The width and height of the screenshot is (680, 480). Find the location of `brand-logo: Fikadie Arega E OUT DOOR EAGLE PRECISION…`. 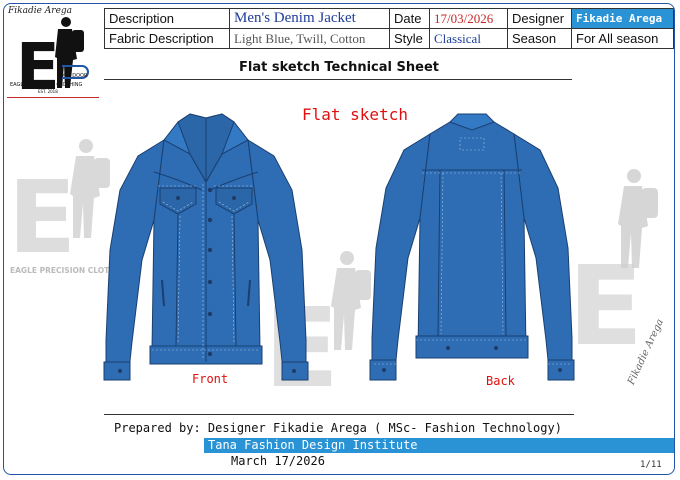

brand-logo: Fikadie Arega E OUT DOOR EAGLE PRECISION… is located at coordinates (53, 52).